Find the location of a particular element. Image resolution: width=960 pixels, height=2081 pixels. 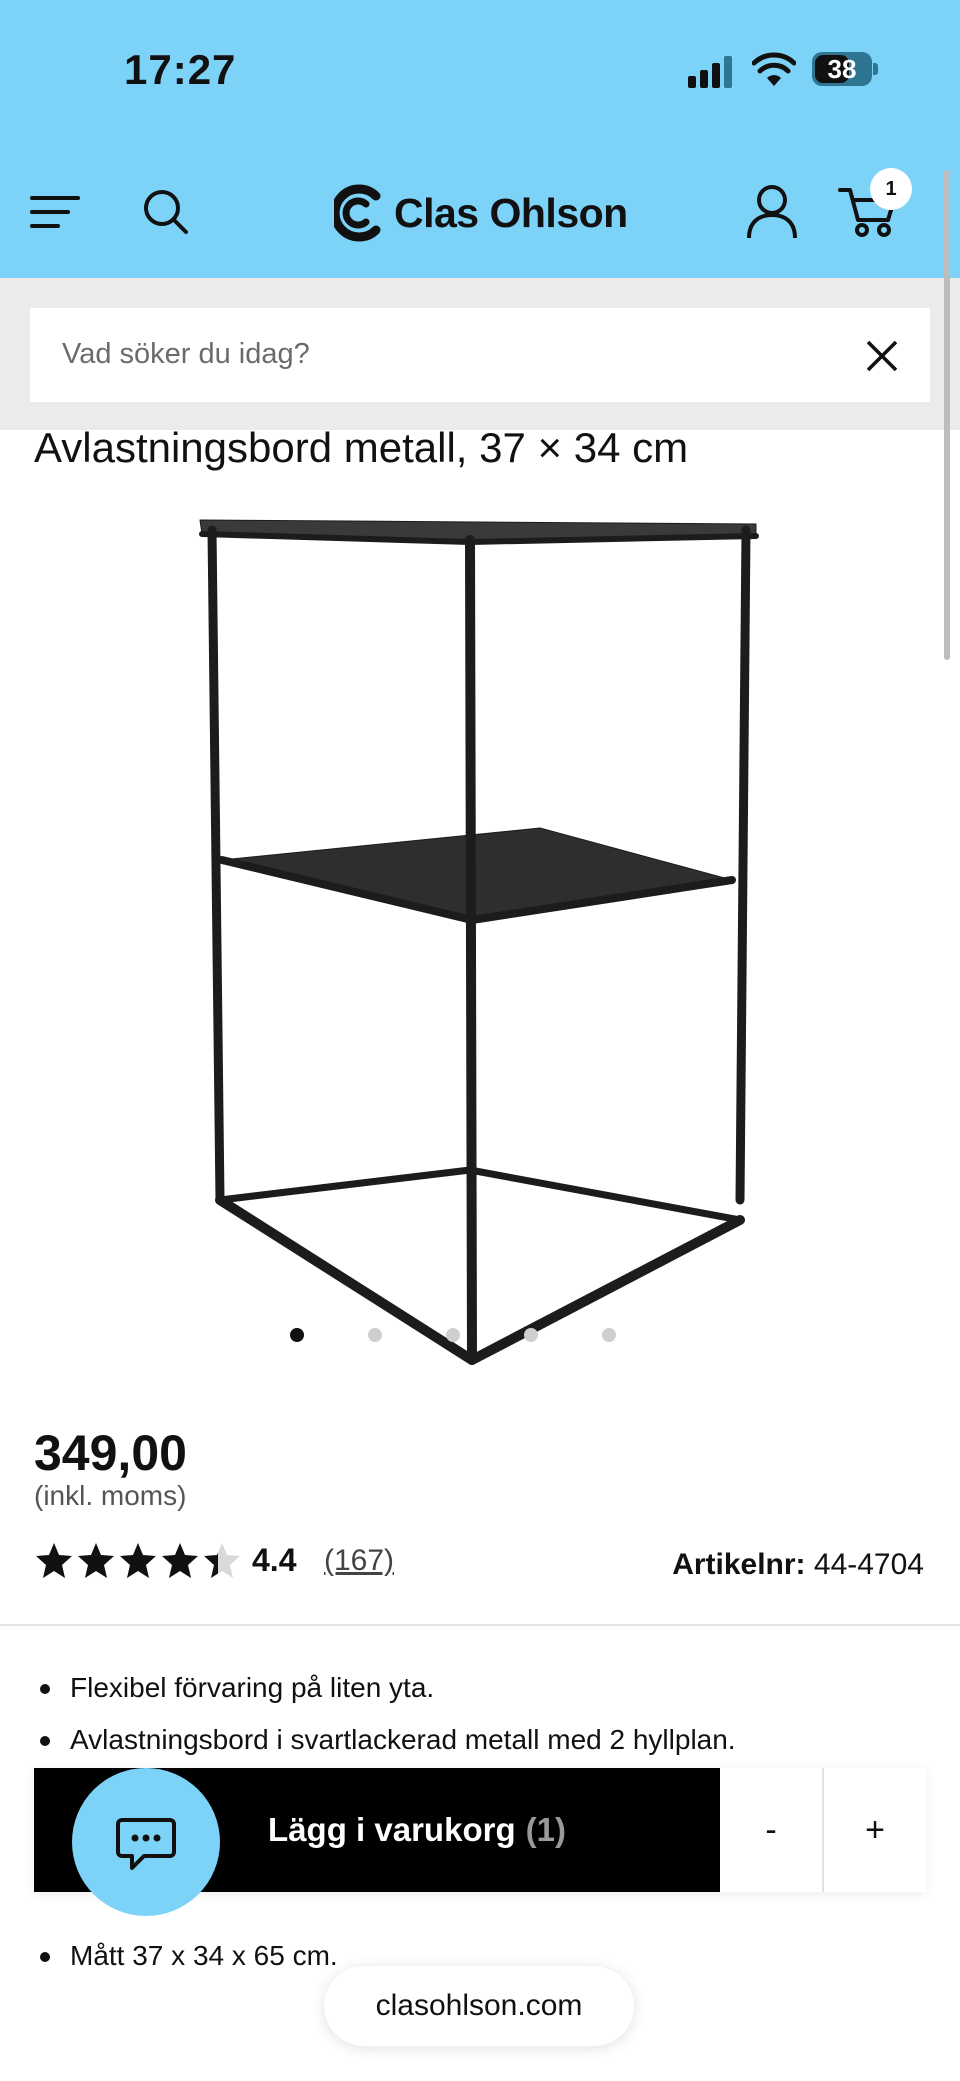

review-count-link: (167) is located at coordinates (359, 1561).